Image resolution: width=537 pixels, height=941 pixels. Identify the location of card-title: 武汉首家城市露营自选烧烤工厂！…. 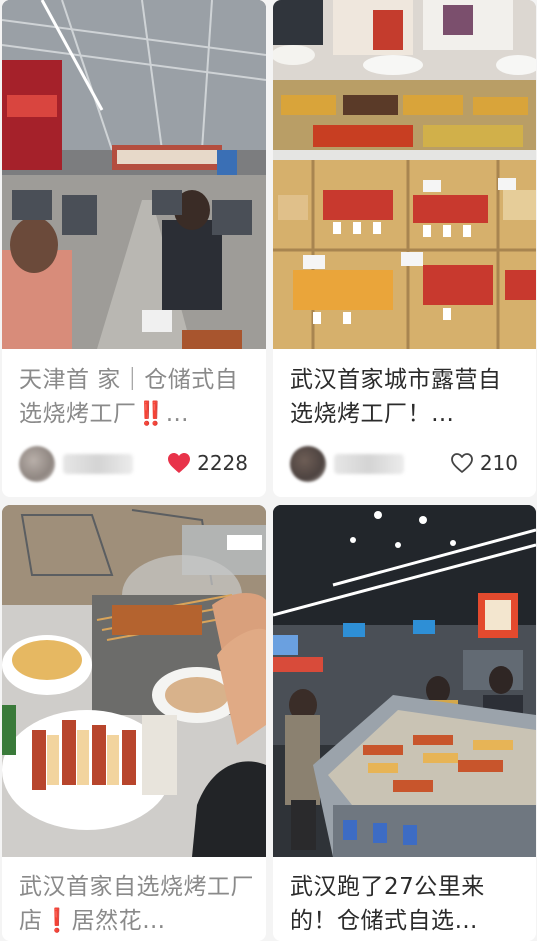
(407, 397).